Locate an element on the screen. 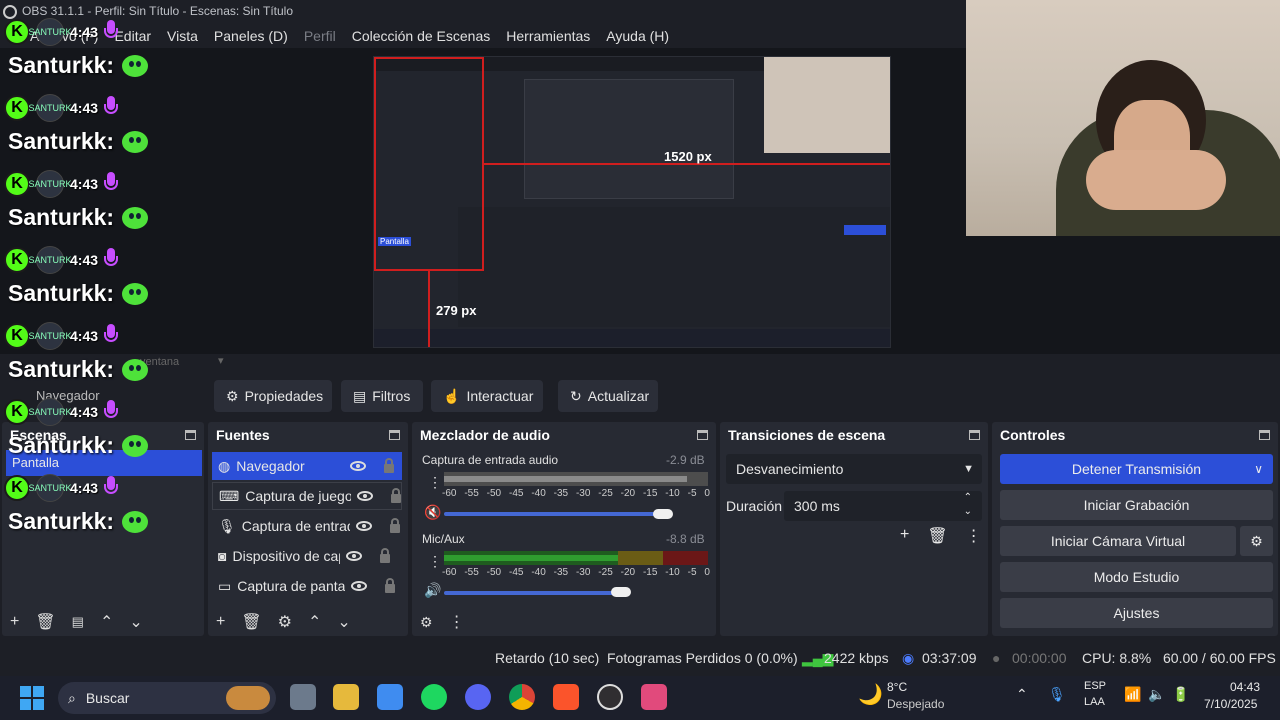  meter-segment is located at coordinates (685, 558).